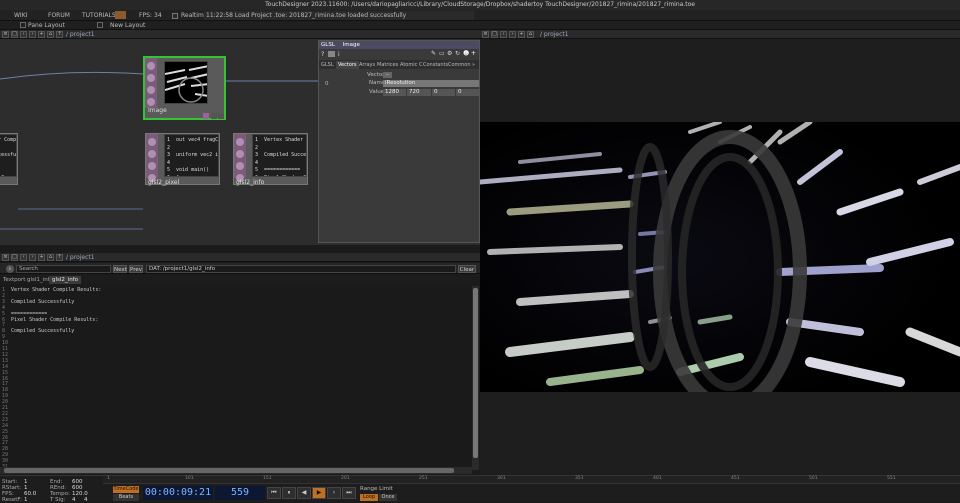 The width and height of the screenshot is (960, 503). Describe the element at coordinates (151, 90) in the screenshot. I see `node-clone-icon` at that location.